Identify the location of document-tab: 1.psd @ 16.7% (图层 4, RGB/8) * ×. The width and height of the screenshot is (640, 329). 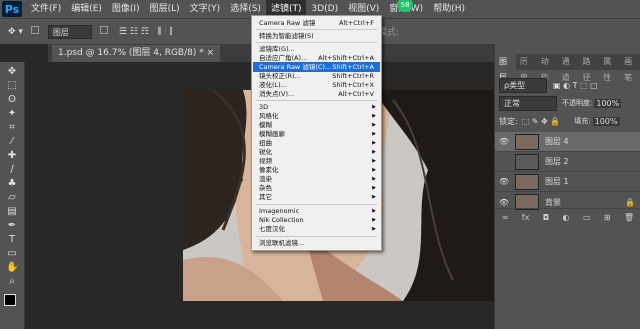
(136, 53).